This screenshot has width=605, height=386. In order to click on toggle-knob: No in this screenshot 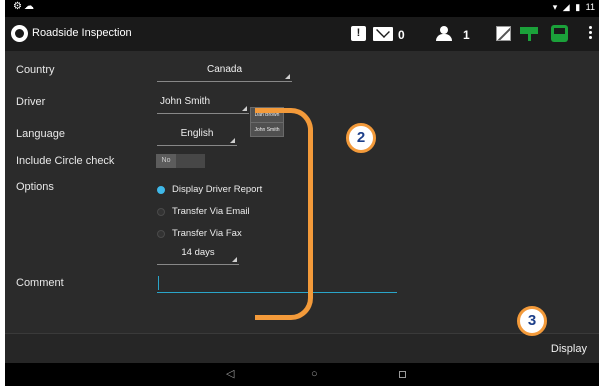, I will do `click(166, 161)`.